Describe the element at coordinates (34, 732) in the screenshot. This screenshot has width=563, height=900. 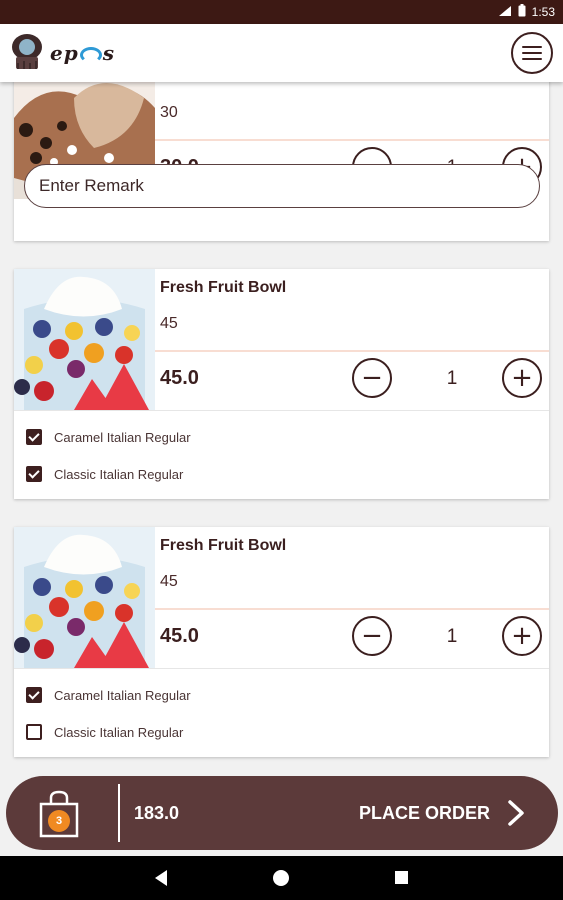
I see `checkbox-unchecked` at that location.